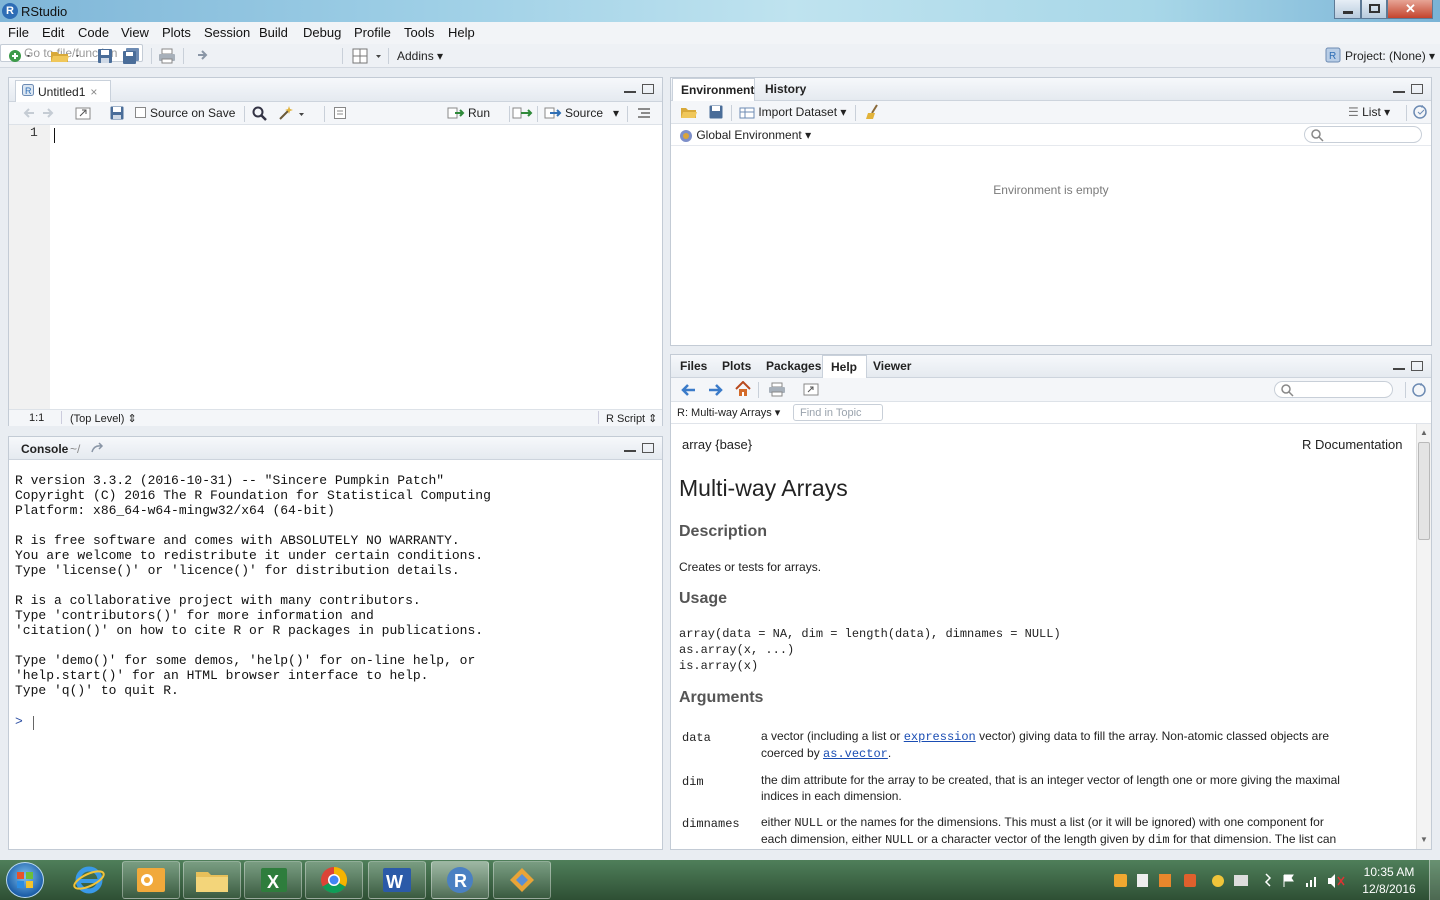 This screenshot has height=900, width=1440. Describe the element at coordinates (176, 32) in the screenshot. I see `menu-plots: Plots` at that location.